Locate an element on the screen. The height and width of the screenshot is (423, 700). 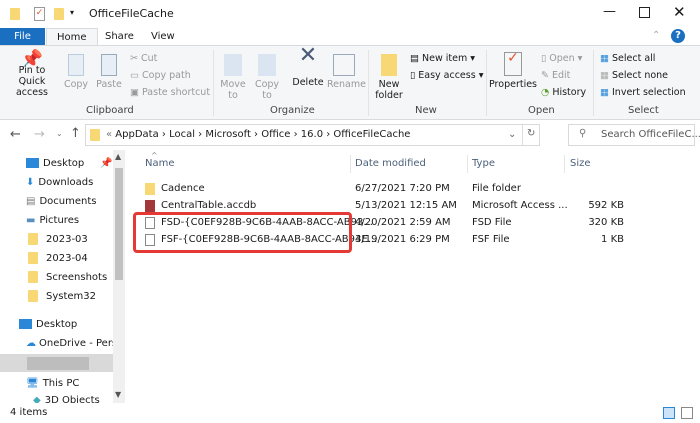
copy-path-button: ▭ Copy path is located at coordinates (160, 75).